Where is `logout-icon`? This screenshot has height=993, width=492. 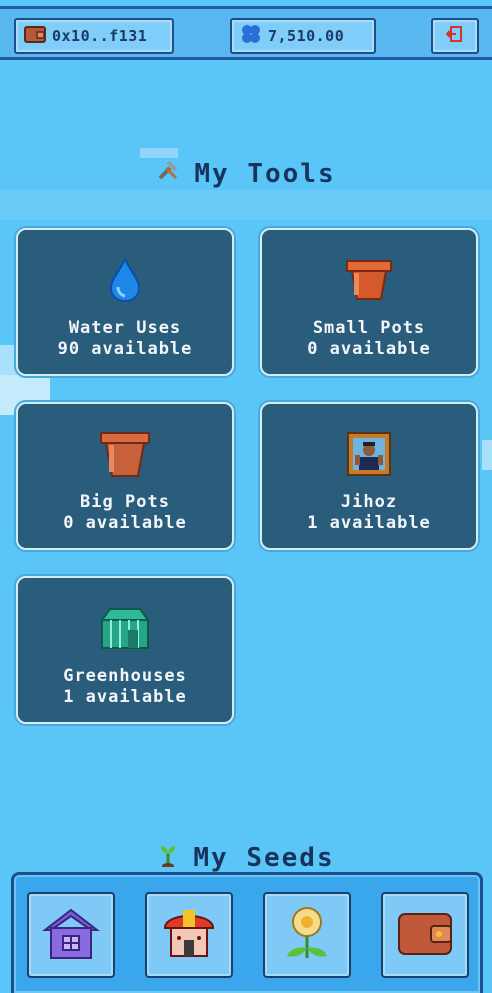 logout-icon is located at coordinates (454, 36).